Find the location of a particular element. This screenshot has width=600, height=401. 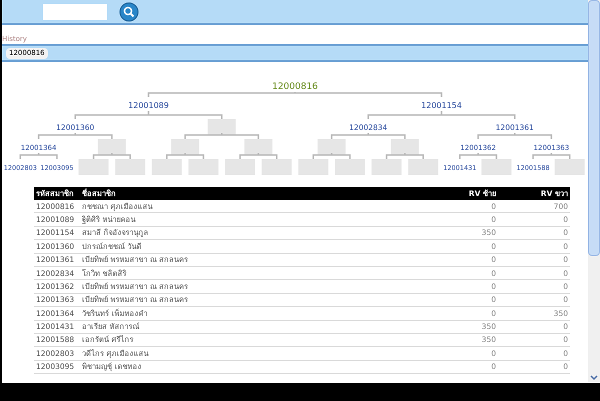

search-field is located at coordinates (75, 12).